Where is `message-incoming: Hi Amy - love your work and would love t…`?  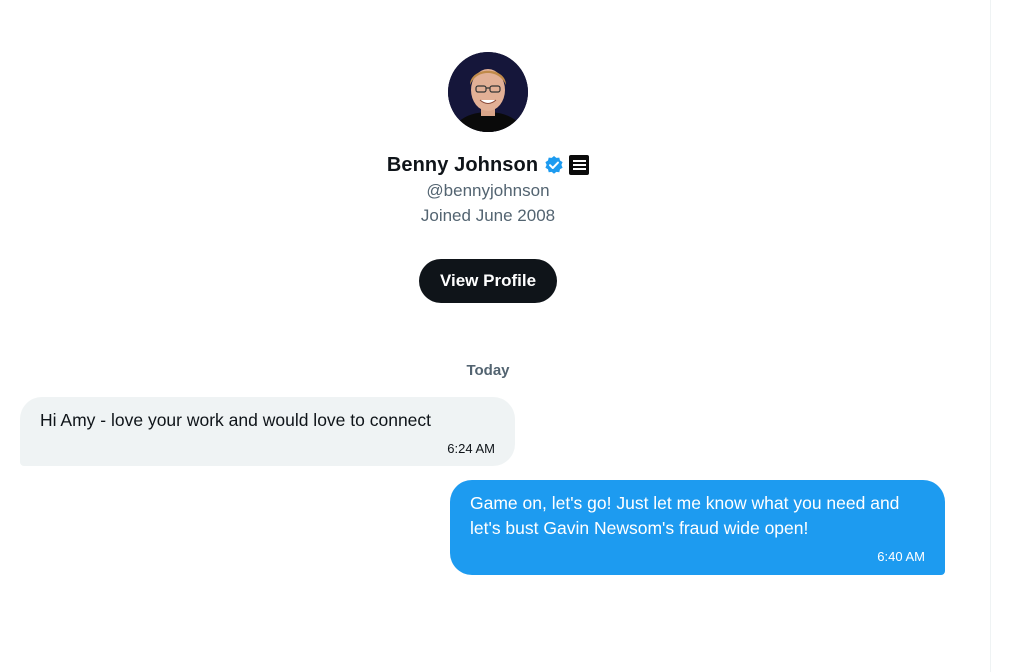
message-incoming: Hi Amy - love your work and would love t… is located at coordinates (267, 431).